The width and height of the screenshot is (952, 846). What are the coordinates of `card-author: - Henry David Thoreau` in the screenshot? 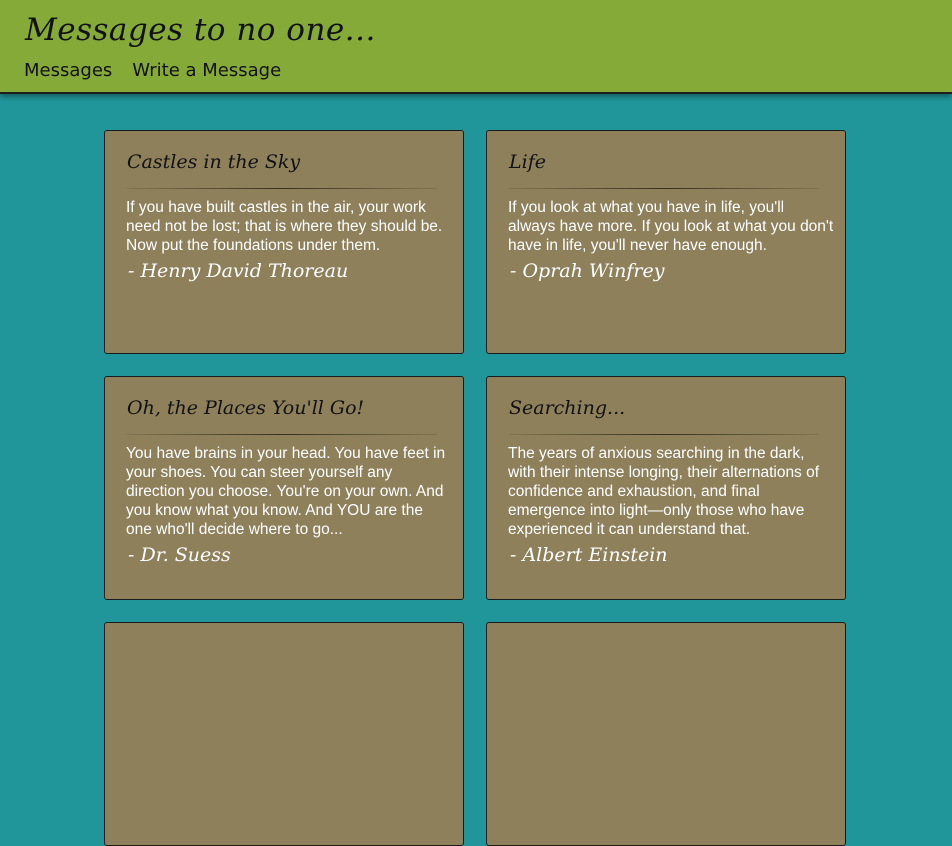 It's located at (238, 271).